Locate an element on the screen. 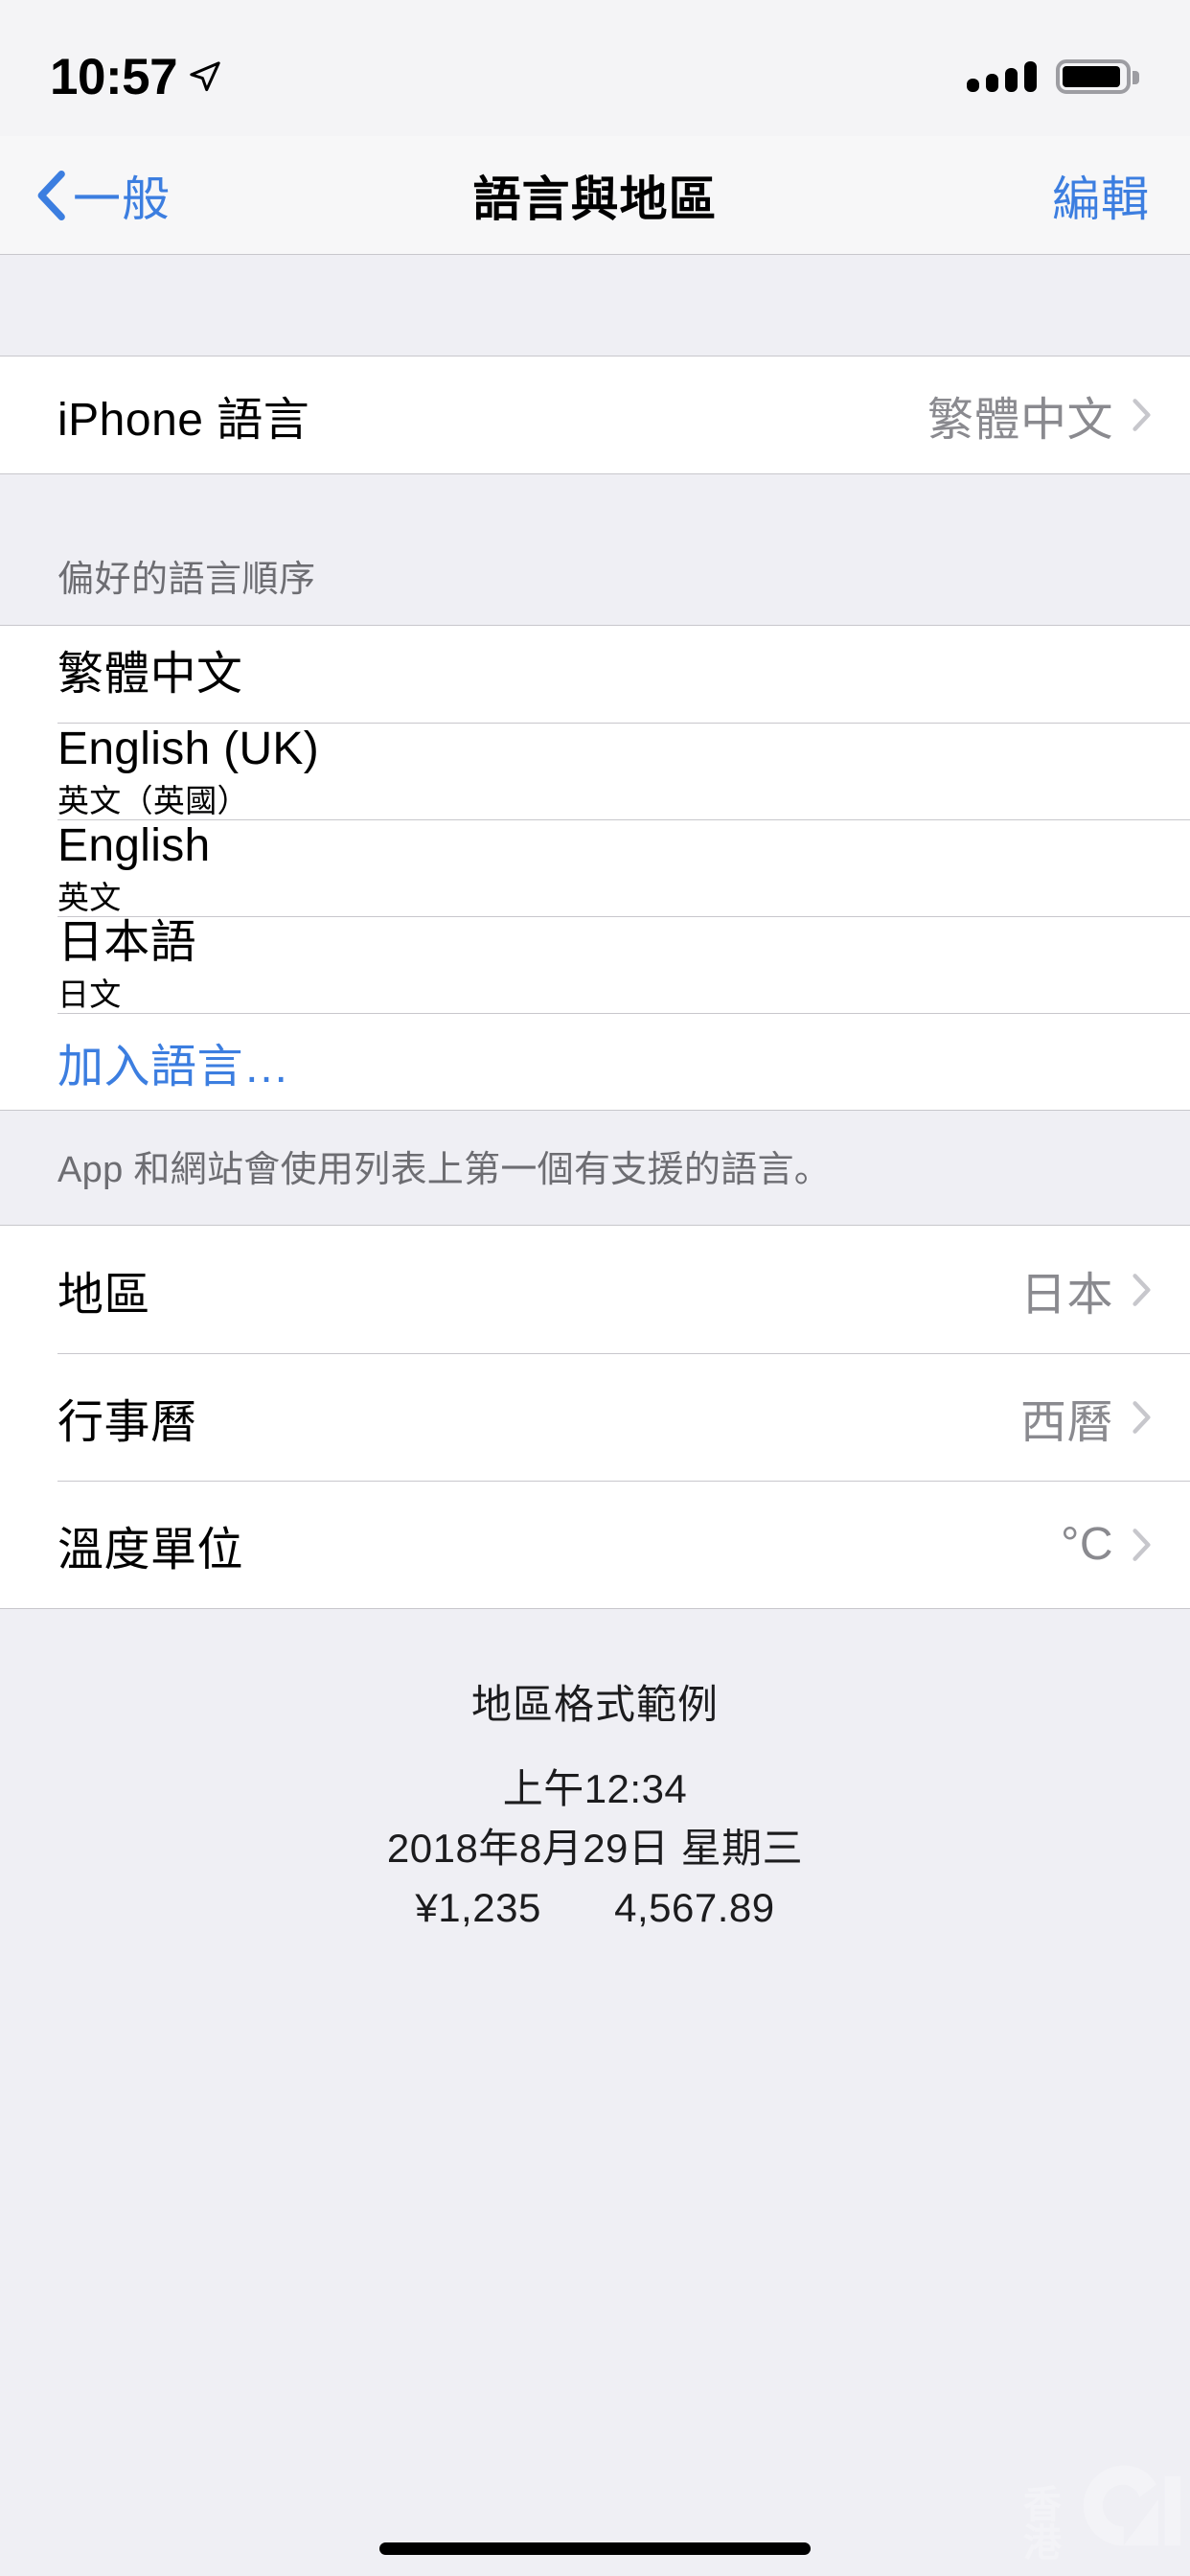 The height and width of the screenshot is (2576, 1190). row-region: 地區 日本 is located at coordinates (595, 1289).